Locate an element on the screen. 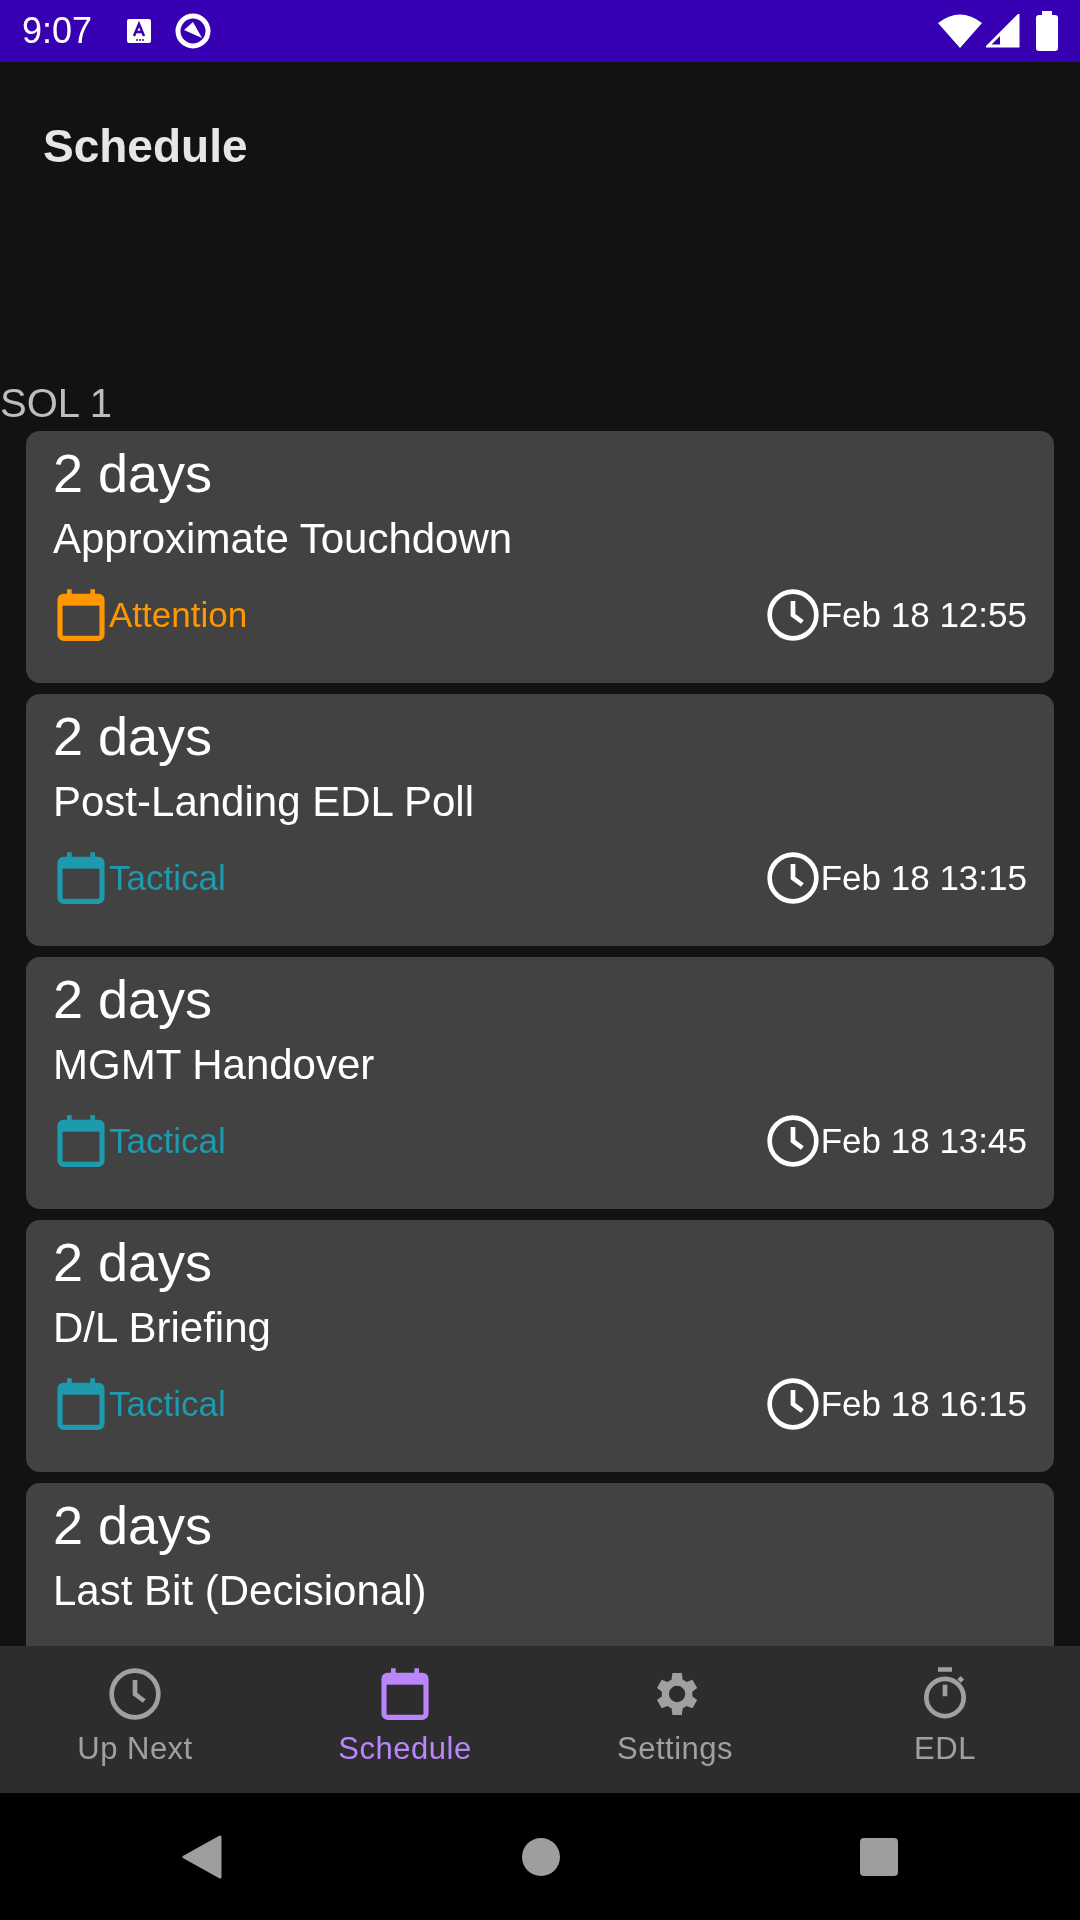  nav-tab: EDL is located at coordinates (945, 1719).